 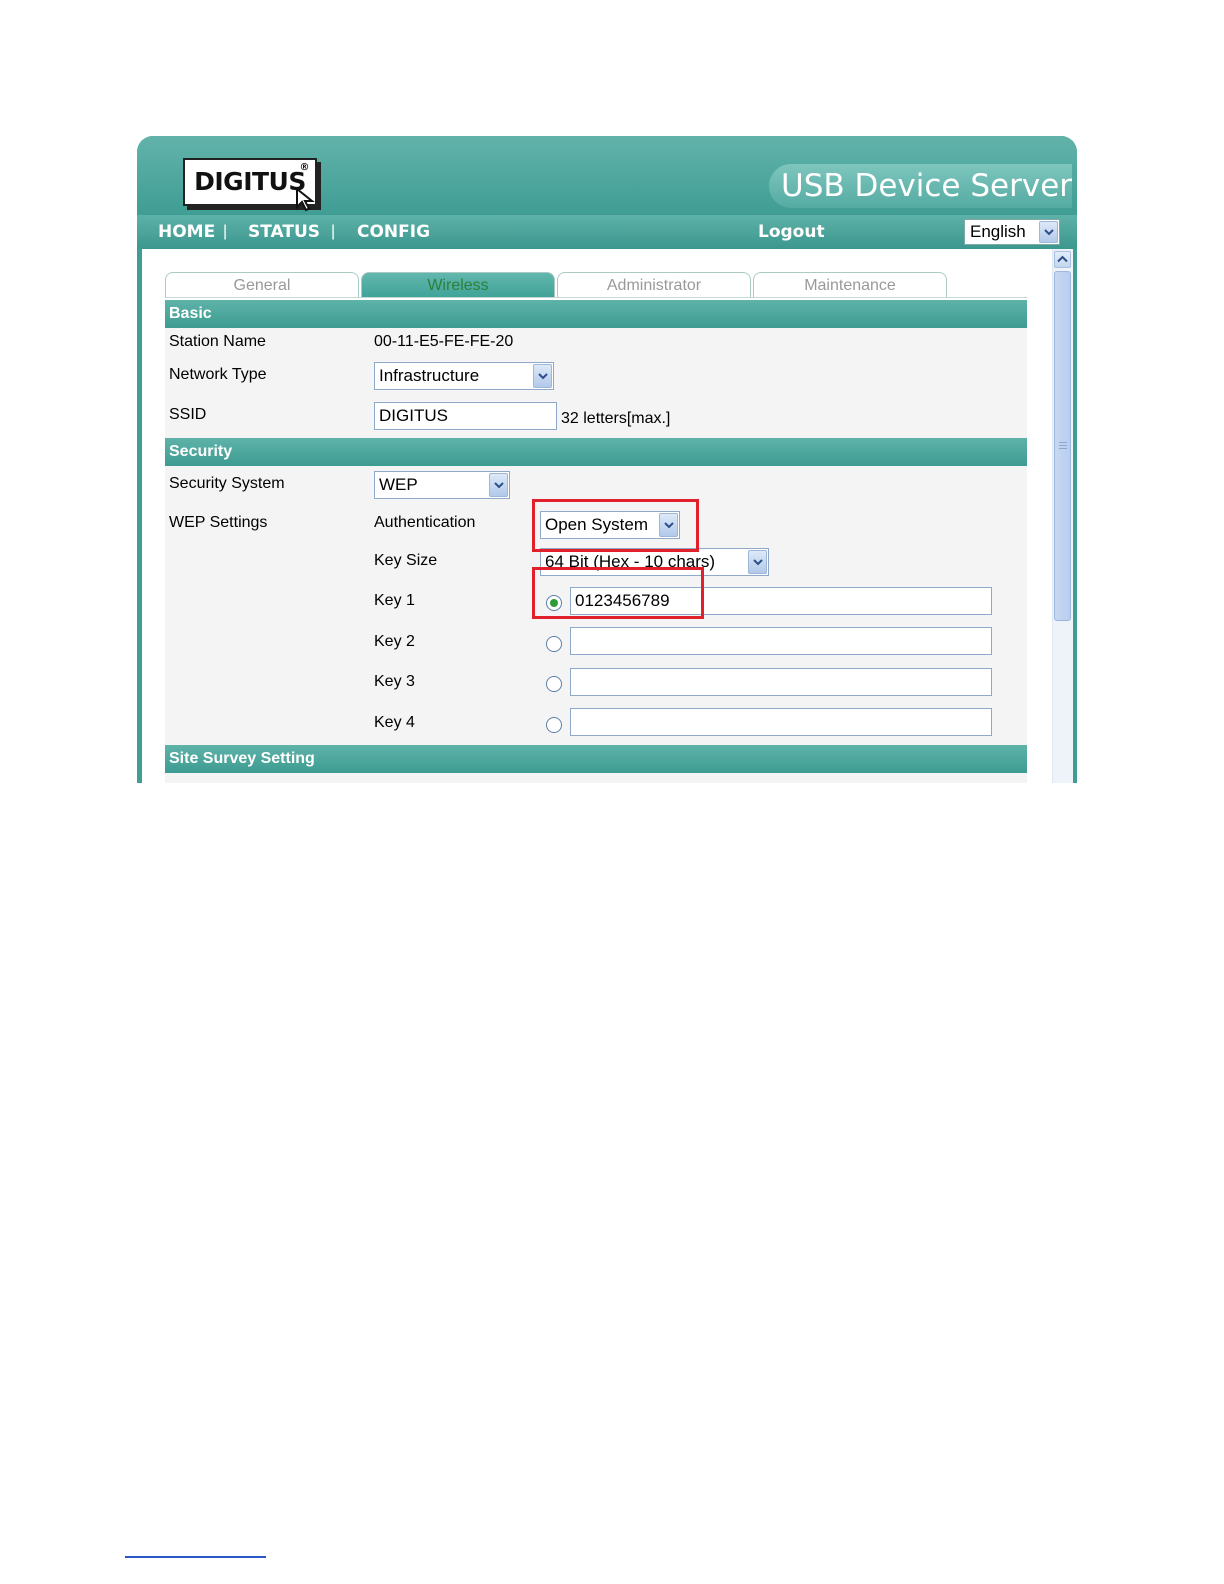 What do you see at coordinates (781, 682) in the screenshot?
I see `key-3-input` at bounding box center [781, 682].